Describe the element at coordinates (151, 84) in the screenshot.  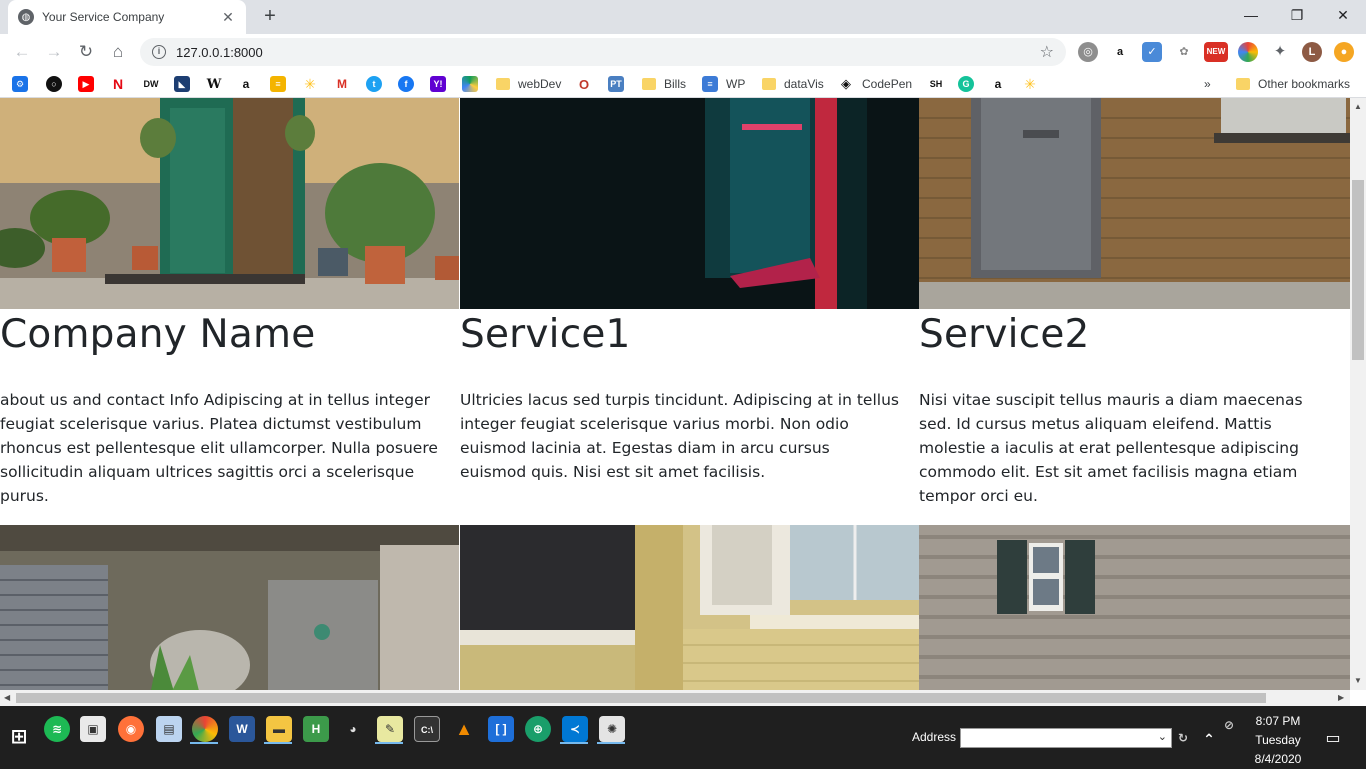
I see `dw-icon: DW` at that location.